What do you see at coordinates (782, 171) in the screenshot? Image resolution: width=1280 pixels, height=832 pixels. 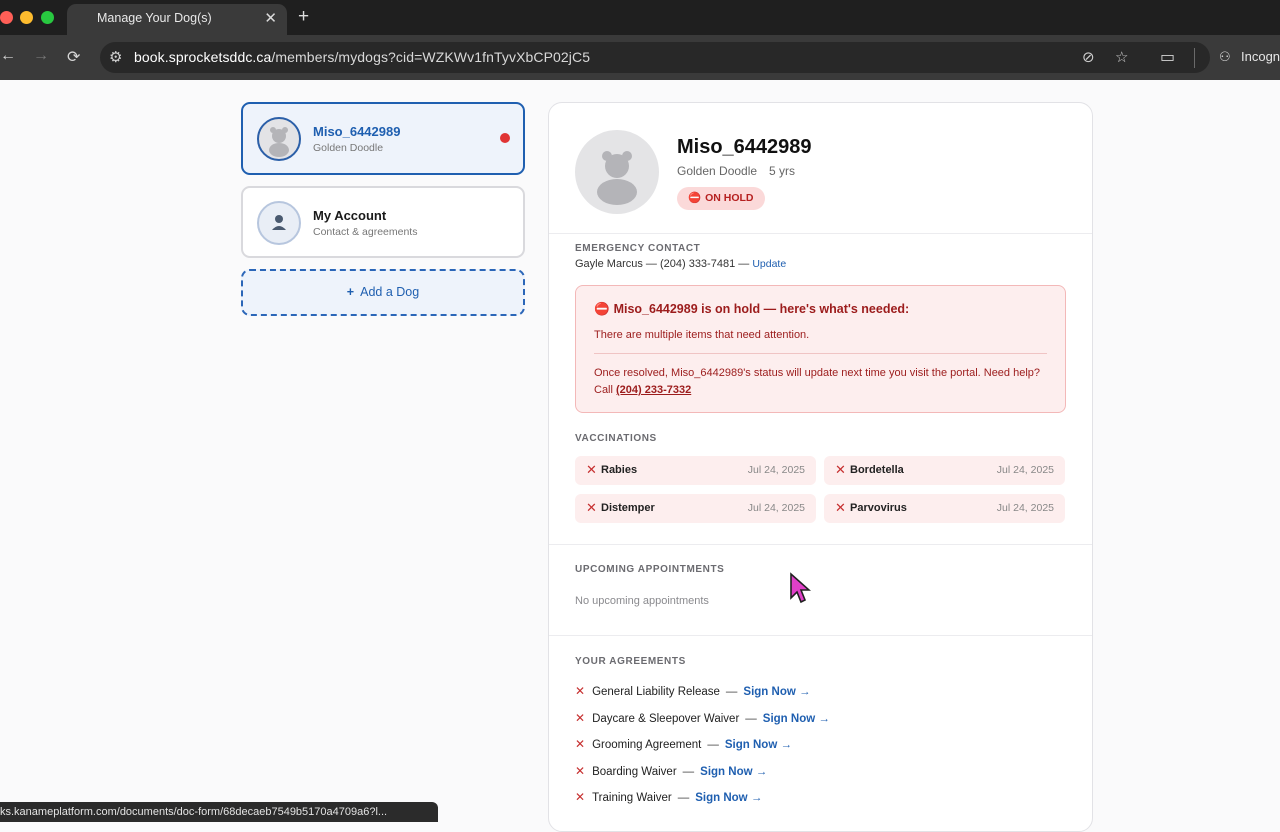 I see `pet-age: 5 yrs` at bounding box center [782, 171].